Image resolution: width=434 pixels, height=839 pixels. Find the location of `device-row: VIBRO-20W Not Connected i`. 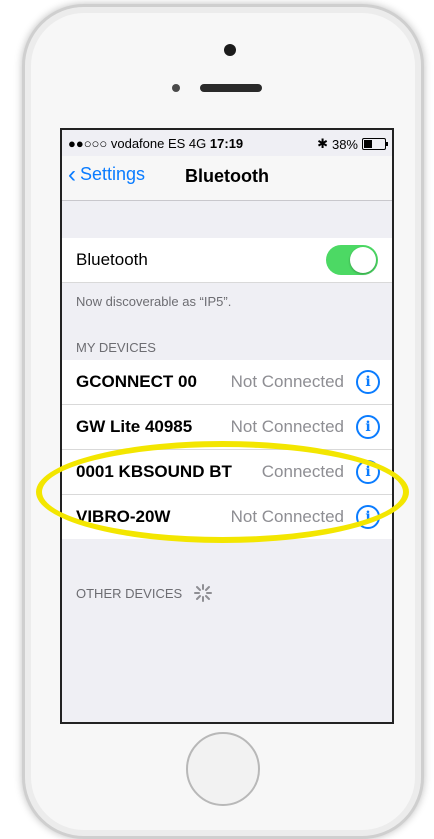

device-row: VIBRO-20W Not Connected i is located at coordinates (227, 517).